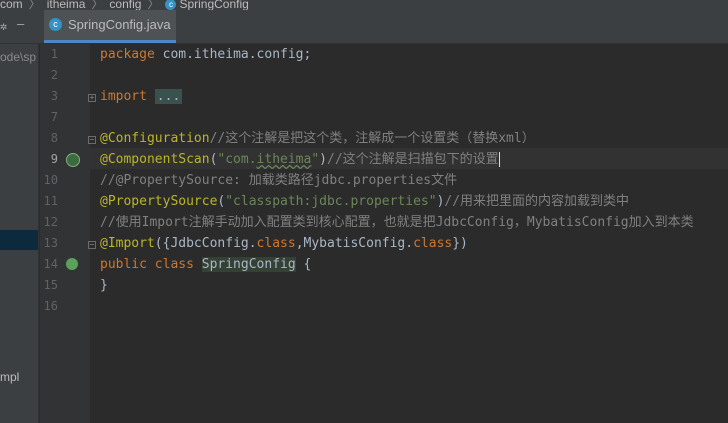 This screenshot has width=728, height=423. What do you see at coordinates (92, 98) in the screenshot?
I see `fold-expand-icon: +` at bounding box center [92, 98].